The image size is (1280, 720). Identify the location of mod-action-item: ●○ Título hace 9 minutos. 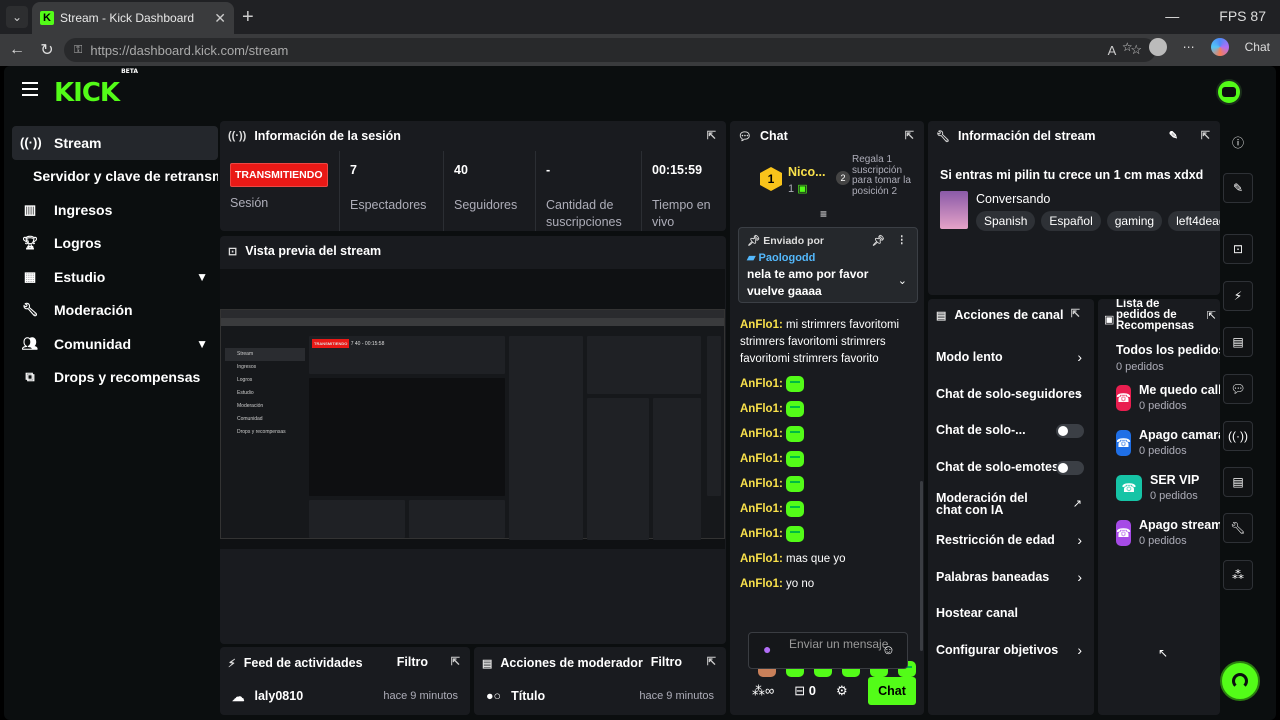
(600, 696).